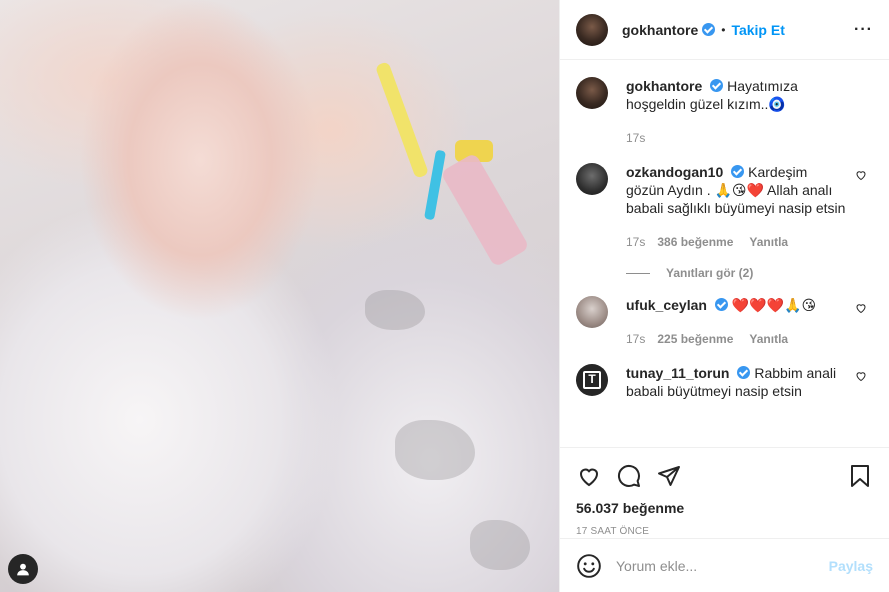 This screenshot has width=889, height=592. Describe the element at coordinates (677, 373) in the screenshot. I see `comment-username: tunay_11_torun` at that location.